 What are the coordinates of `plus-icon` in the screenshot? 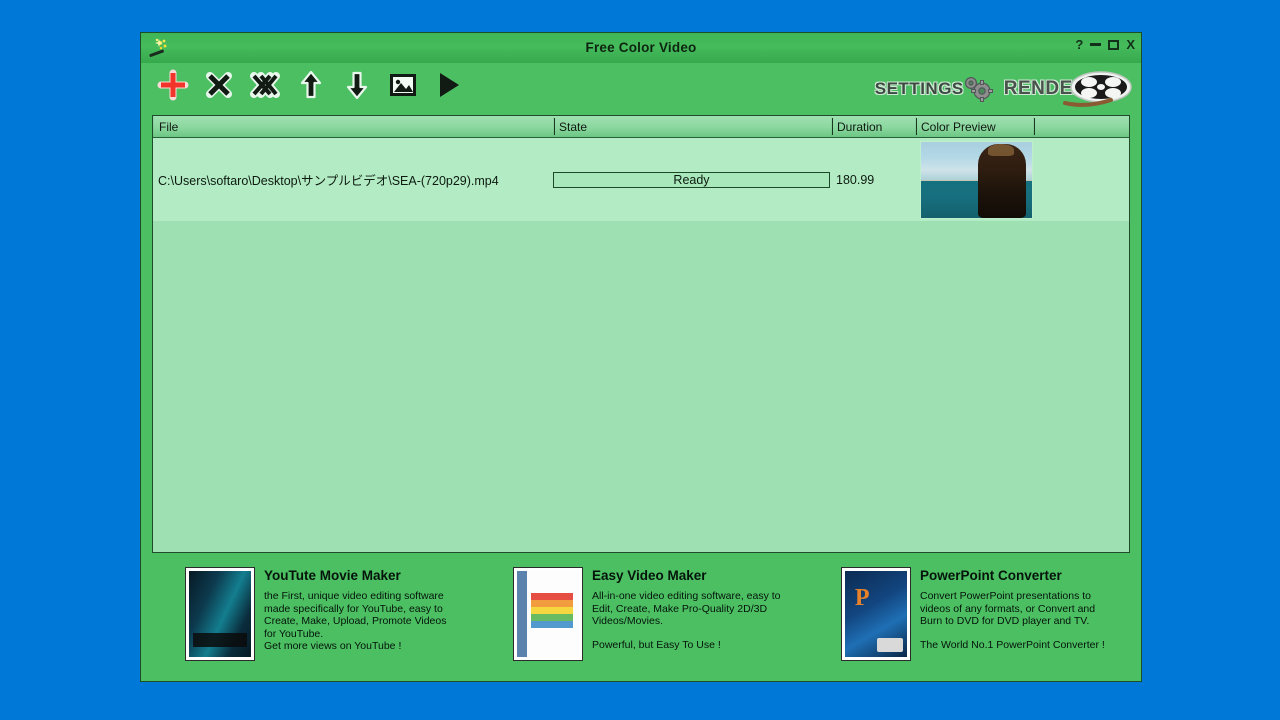 It's located at (173, 85).